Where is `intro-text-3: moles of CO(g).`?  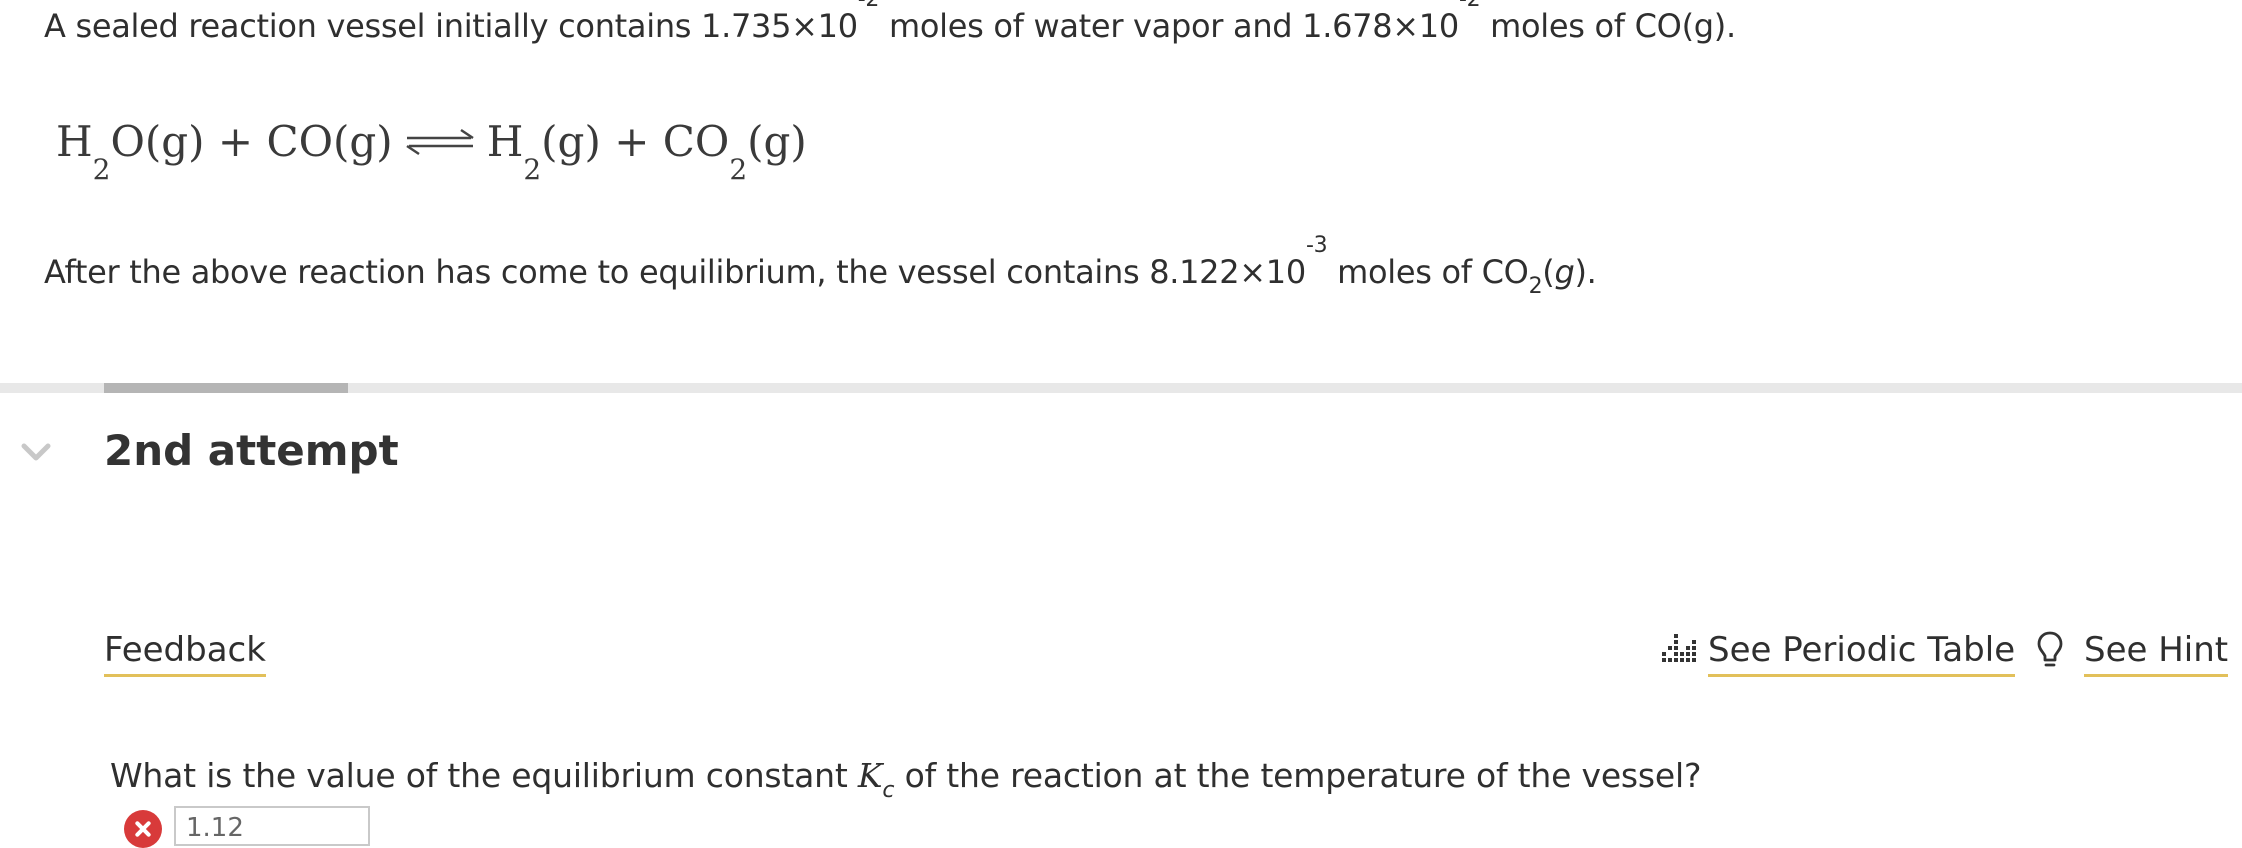
intro-text-3: moles of CO(g). is located at coordinates (1608, 26).